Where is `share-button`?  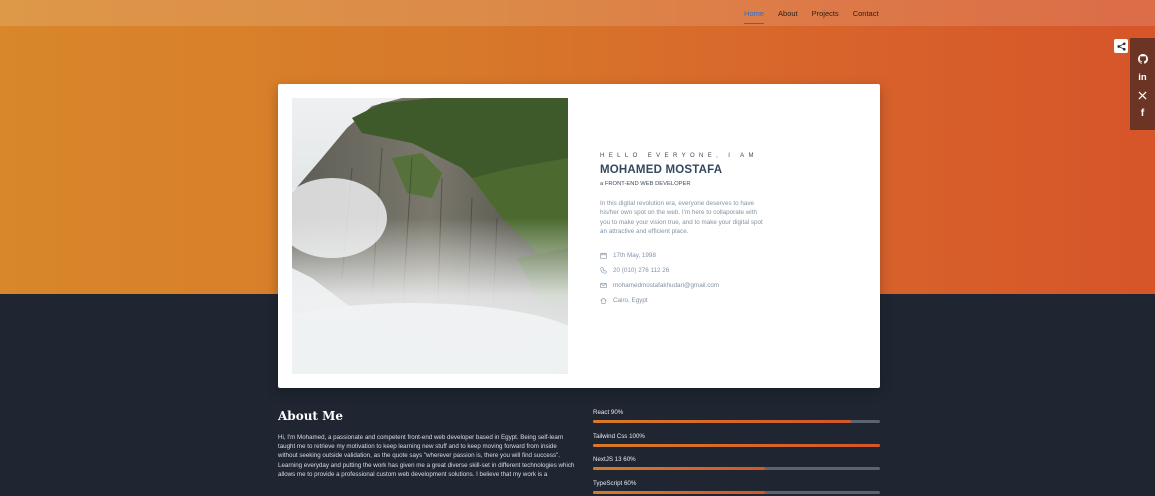 share-button is located at coordinates (1121, 46).